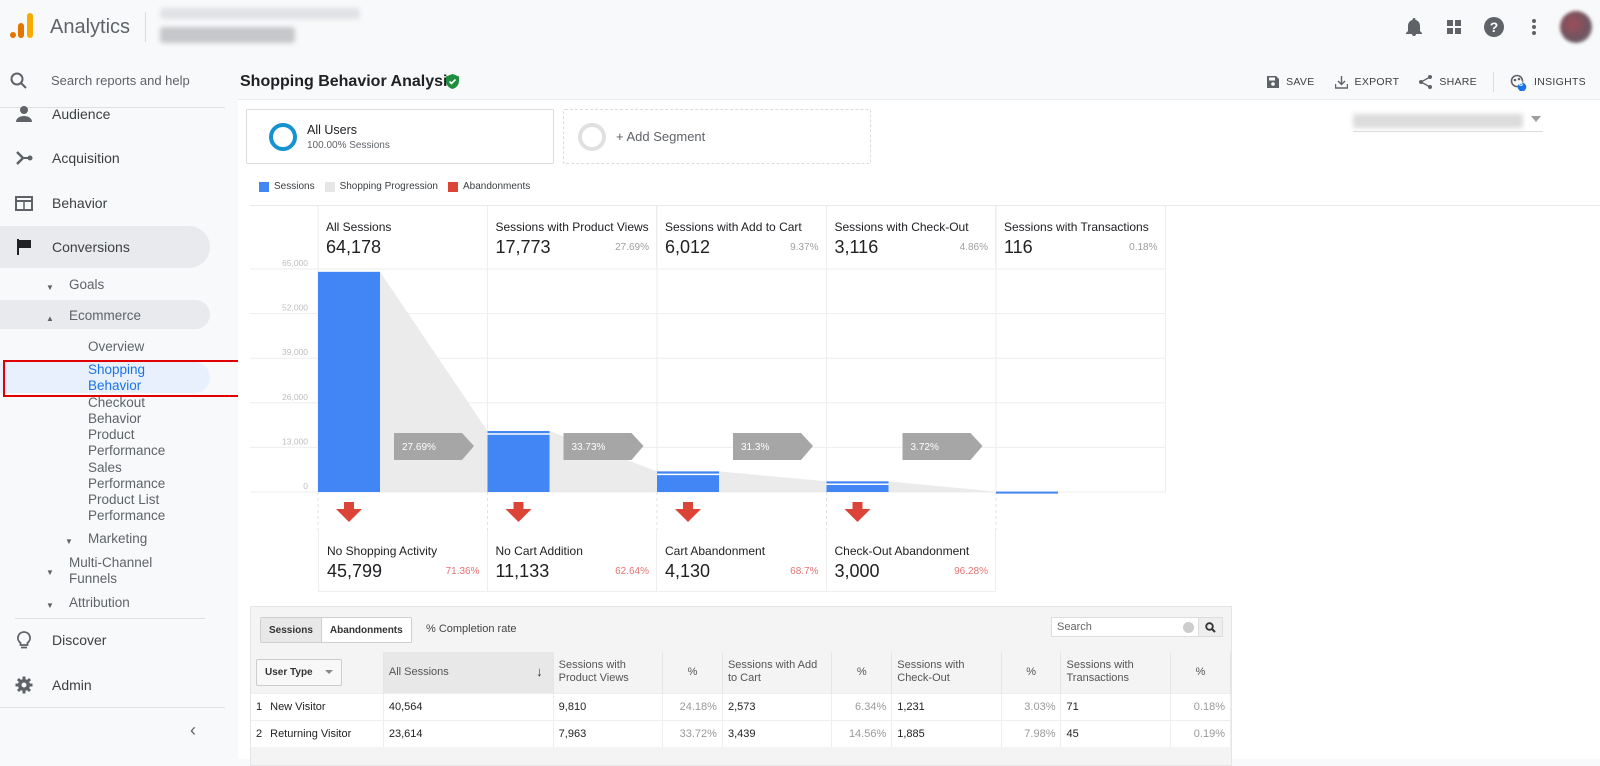  I want to click on divider, so click(112, 707).